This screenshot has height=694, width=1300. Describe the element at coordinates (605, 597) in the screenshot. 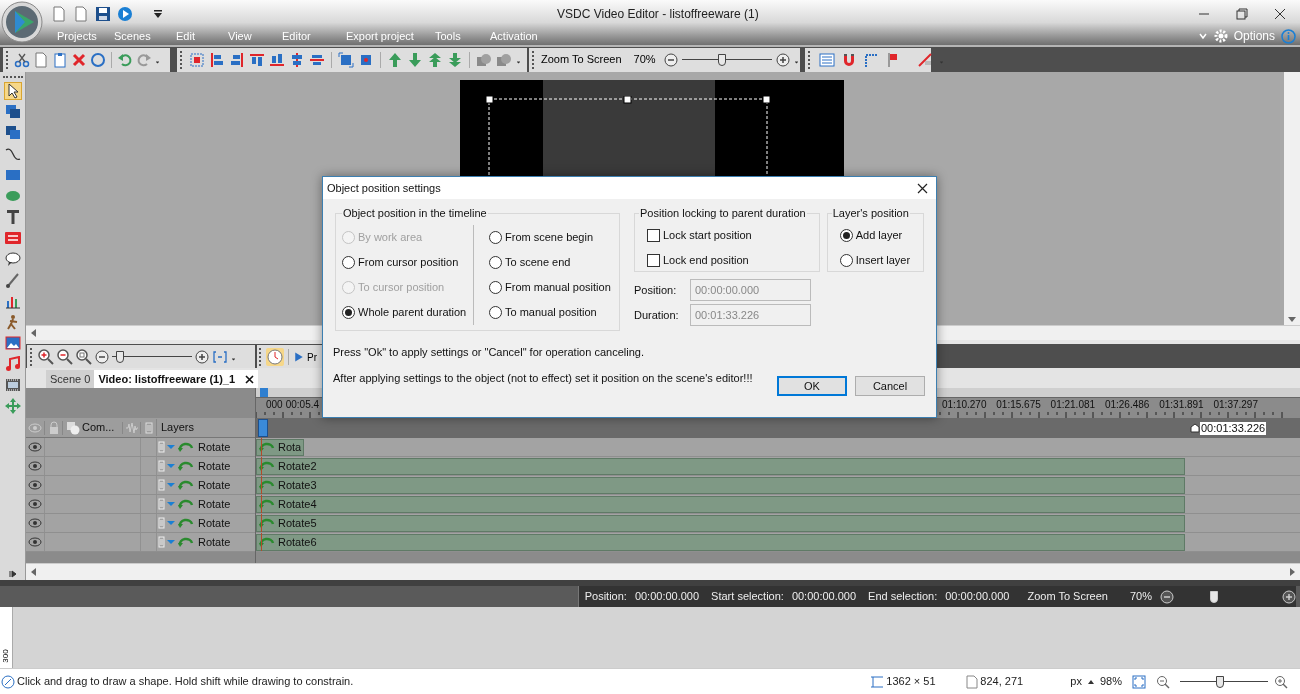

I see `position-label: Position:` at that location.